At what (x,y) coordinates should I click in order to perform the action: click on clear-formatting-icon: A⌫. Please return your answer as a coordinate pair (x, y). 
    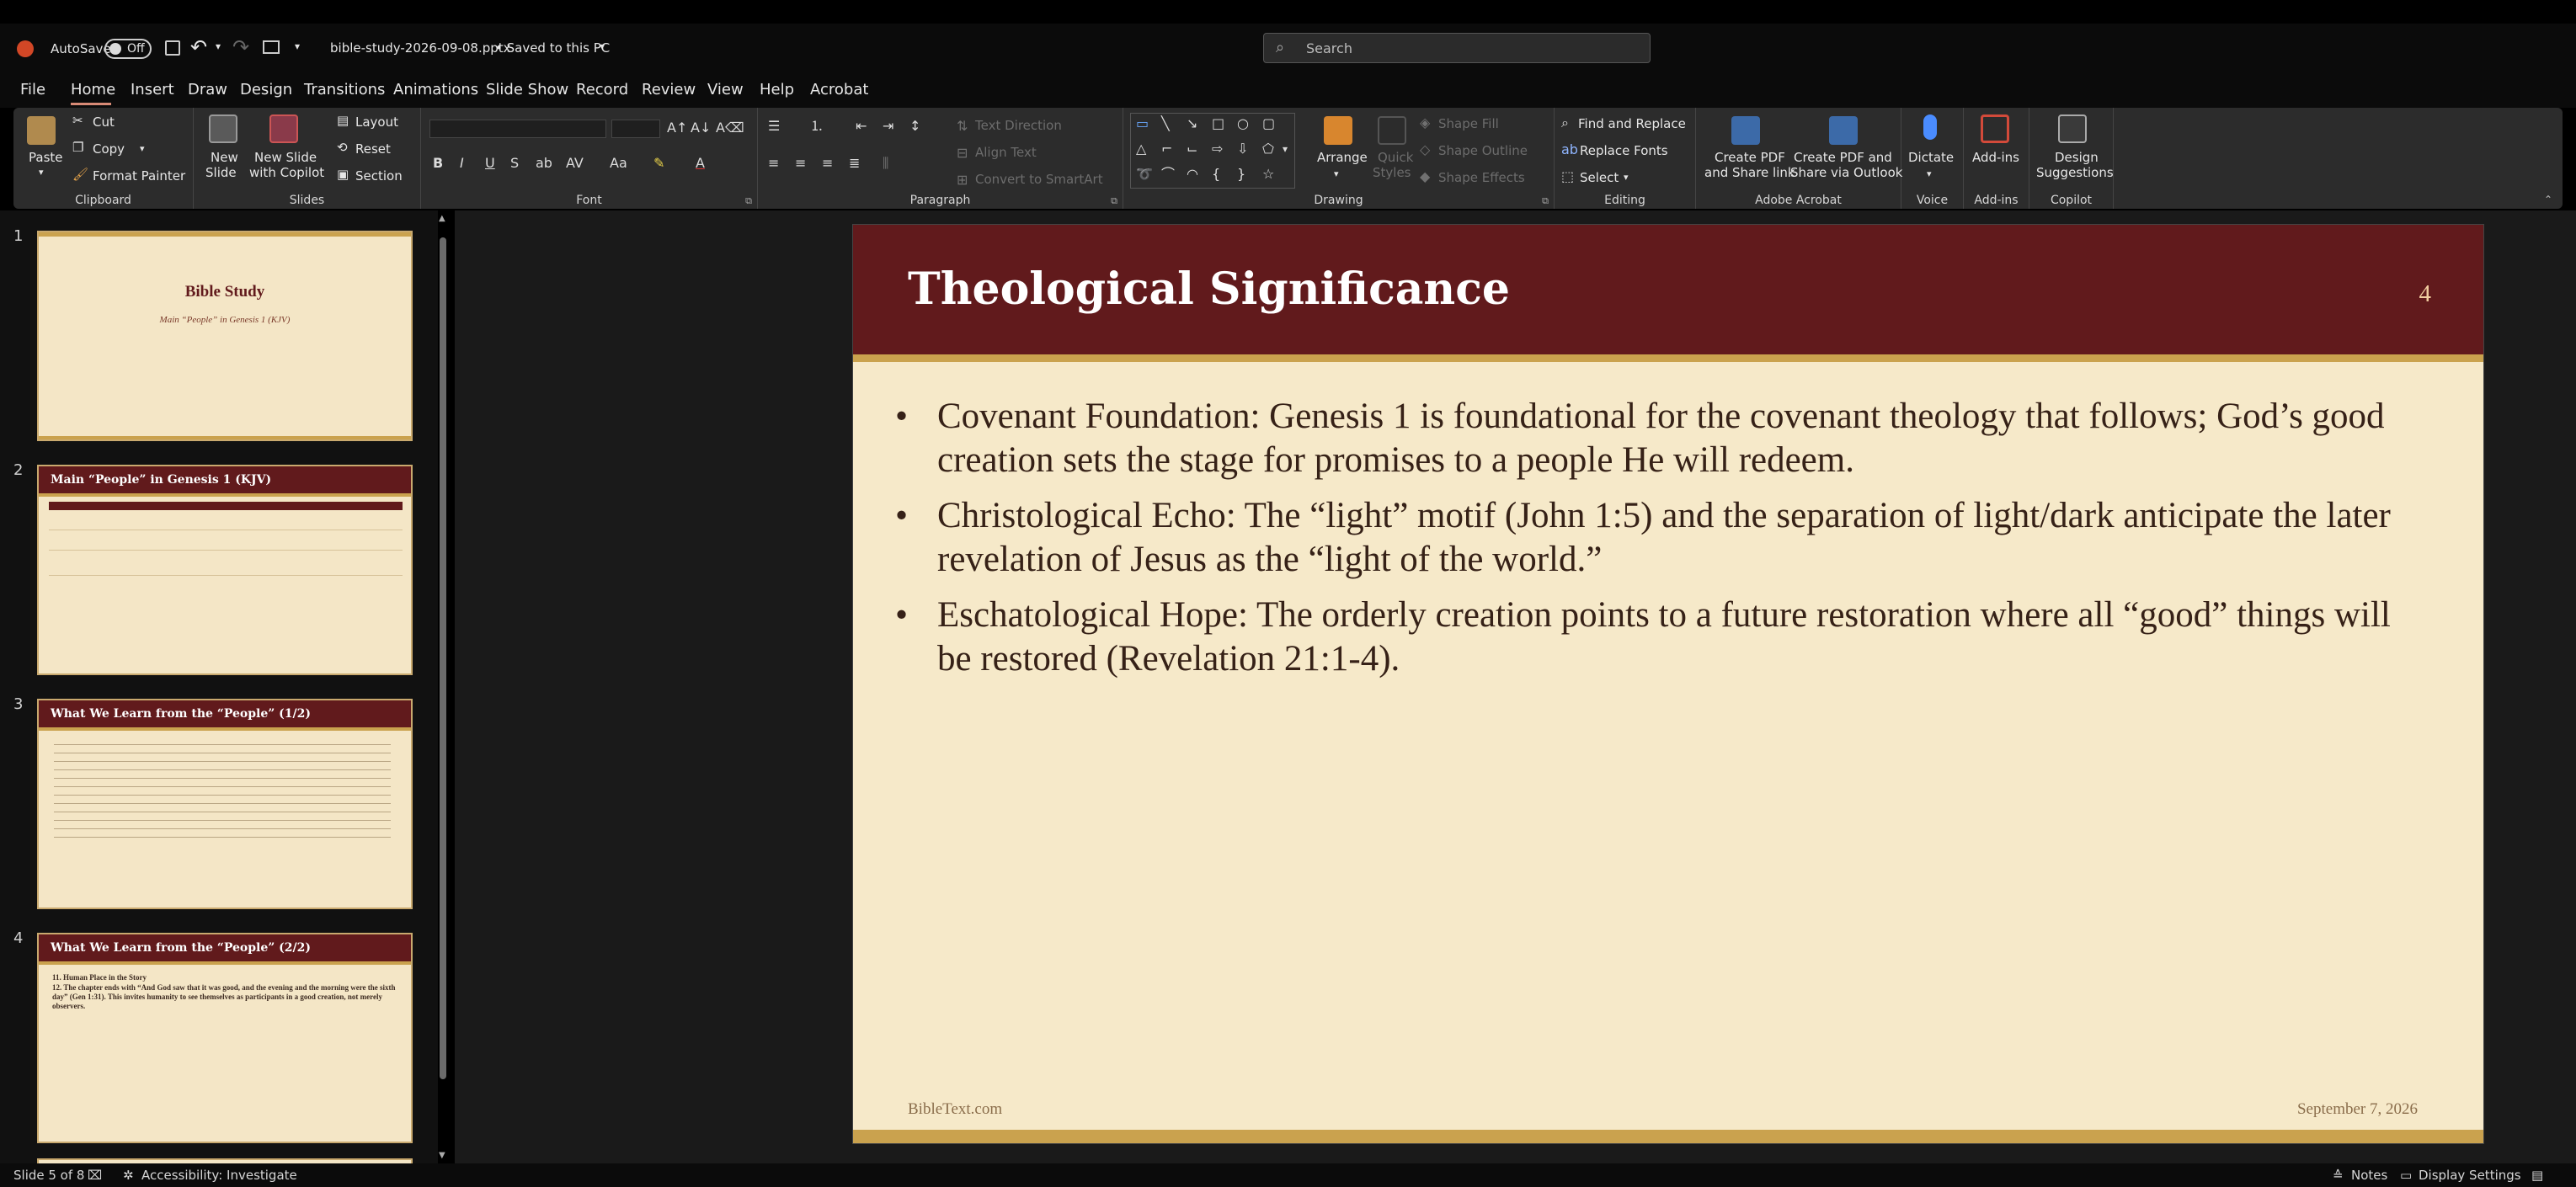
    Looking at the image, I should click on (730, 128).